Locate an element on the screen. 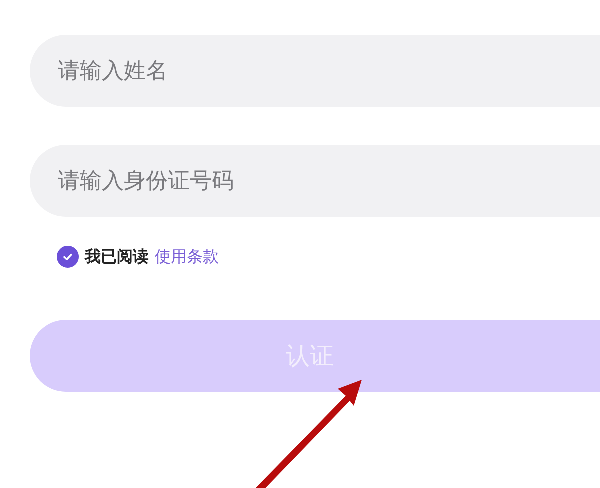 This screenshot has height=488, width=600. input-field: 请输入身份证号码 is located at coordinates (315, 181).